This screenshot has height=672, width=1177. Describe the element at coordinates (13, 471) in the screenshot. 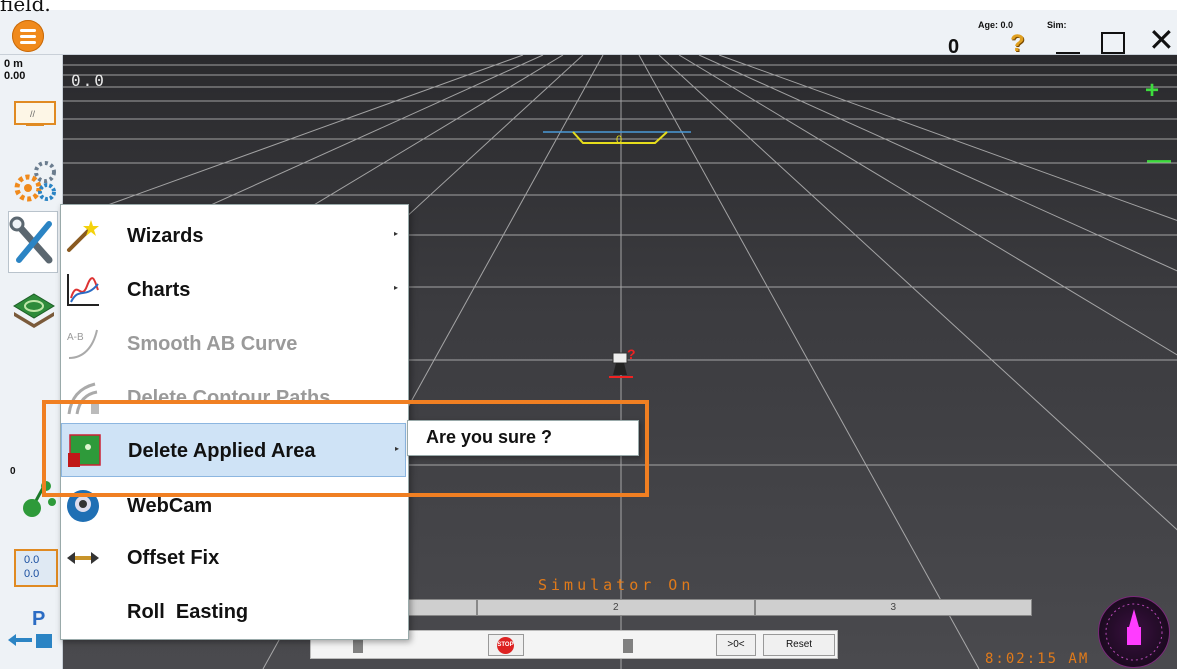

I see `zero-label: 0` at that location.